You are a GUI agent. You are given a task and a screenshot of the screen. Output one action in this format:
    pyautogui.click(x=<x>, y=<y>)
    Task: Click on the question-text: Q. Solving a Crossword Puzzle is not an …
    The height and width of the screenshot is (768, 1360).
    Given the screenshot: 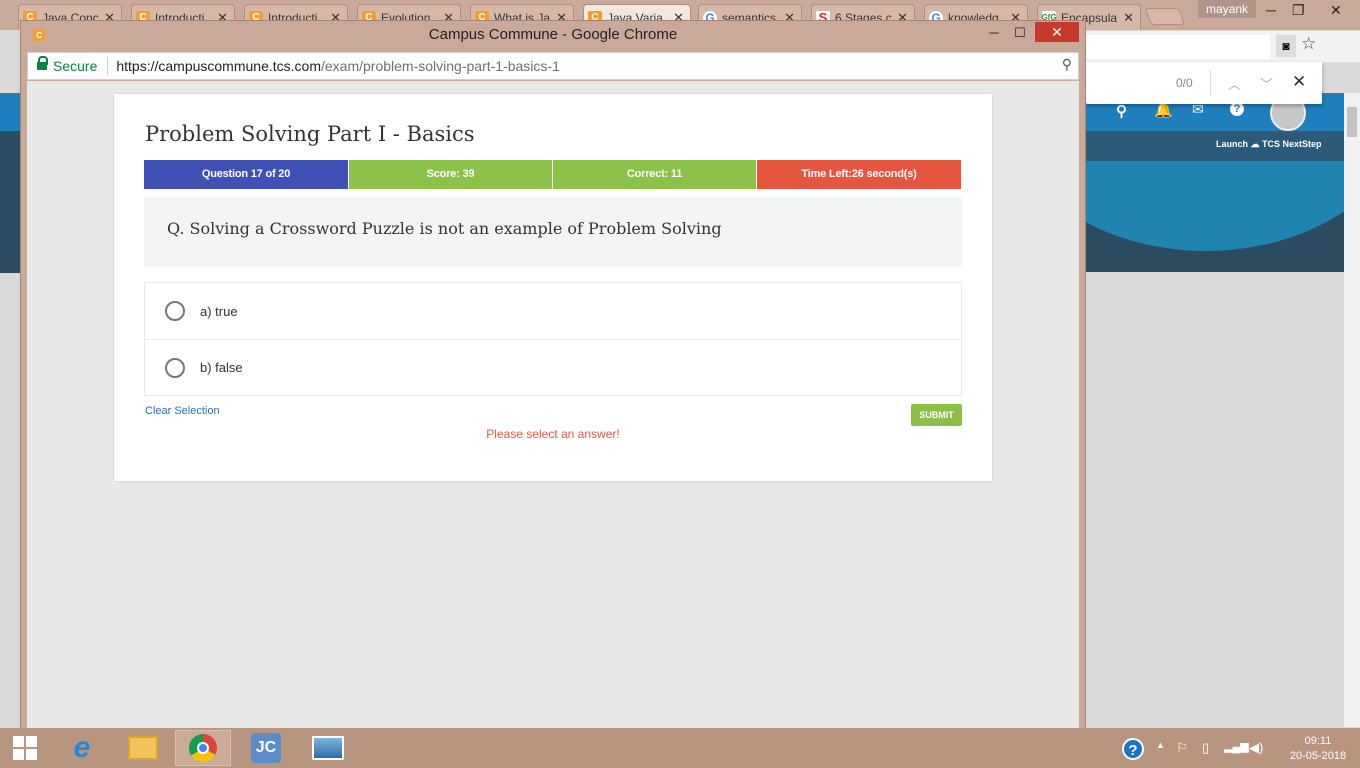 What is the action you would take?
    pyautogui.click(x=444, y=228)
    